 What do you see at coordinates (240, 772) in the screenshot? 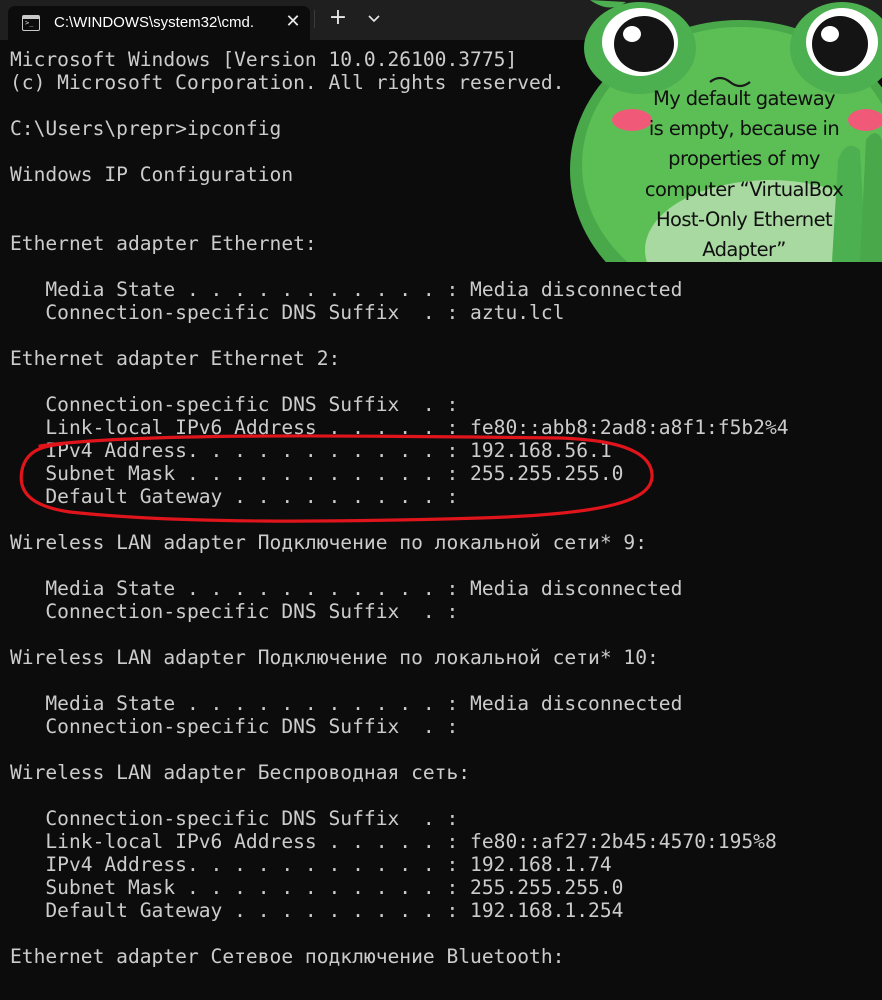
I see `console-line: Wireless LAN adapter Беспроводная сеть:` at bounding box center [240, 772].